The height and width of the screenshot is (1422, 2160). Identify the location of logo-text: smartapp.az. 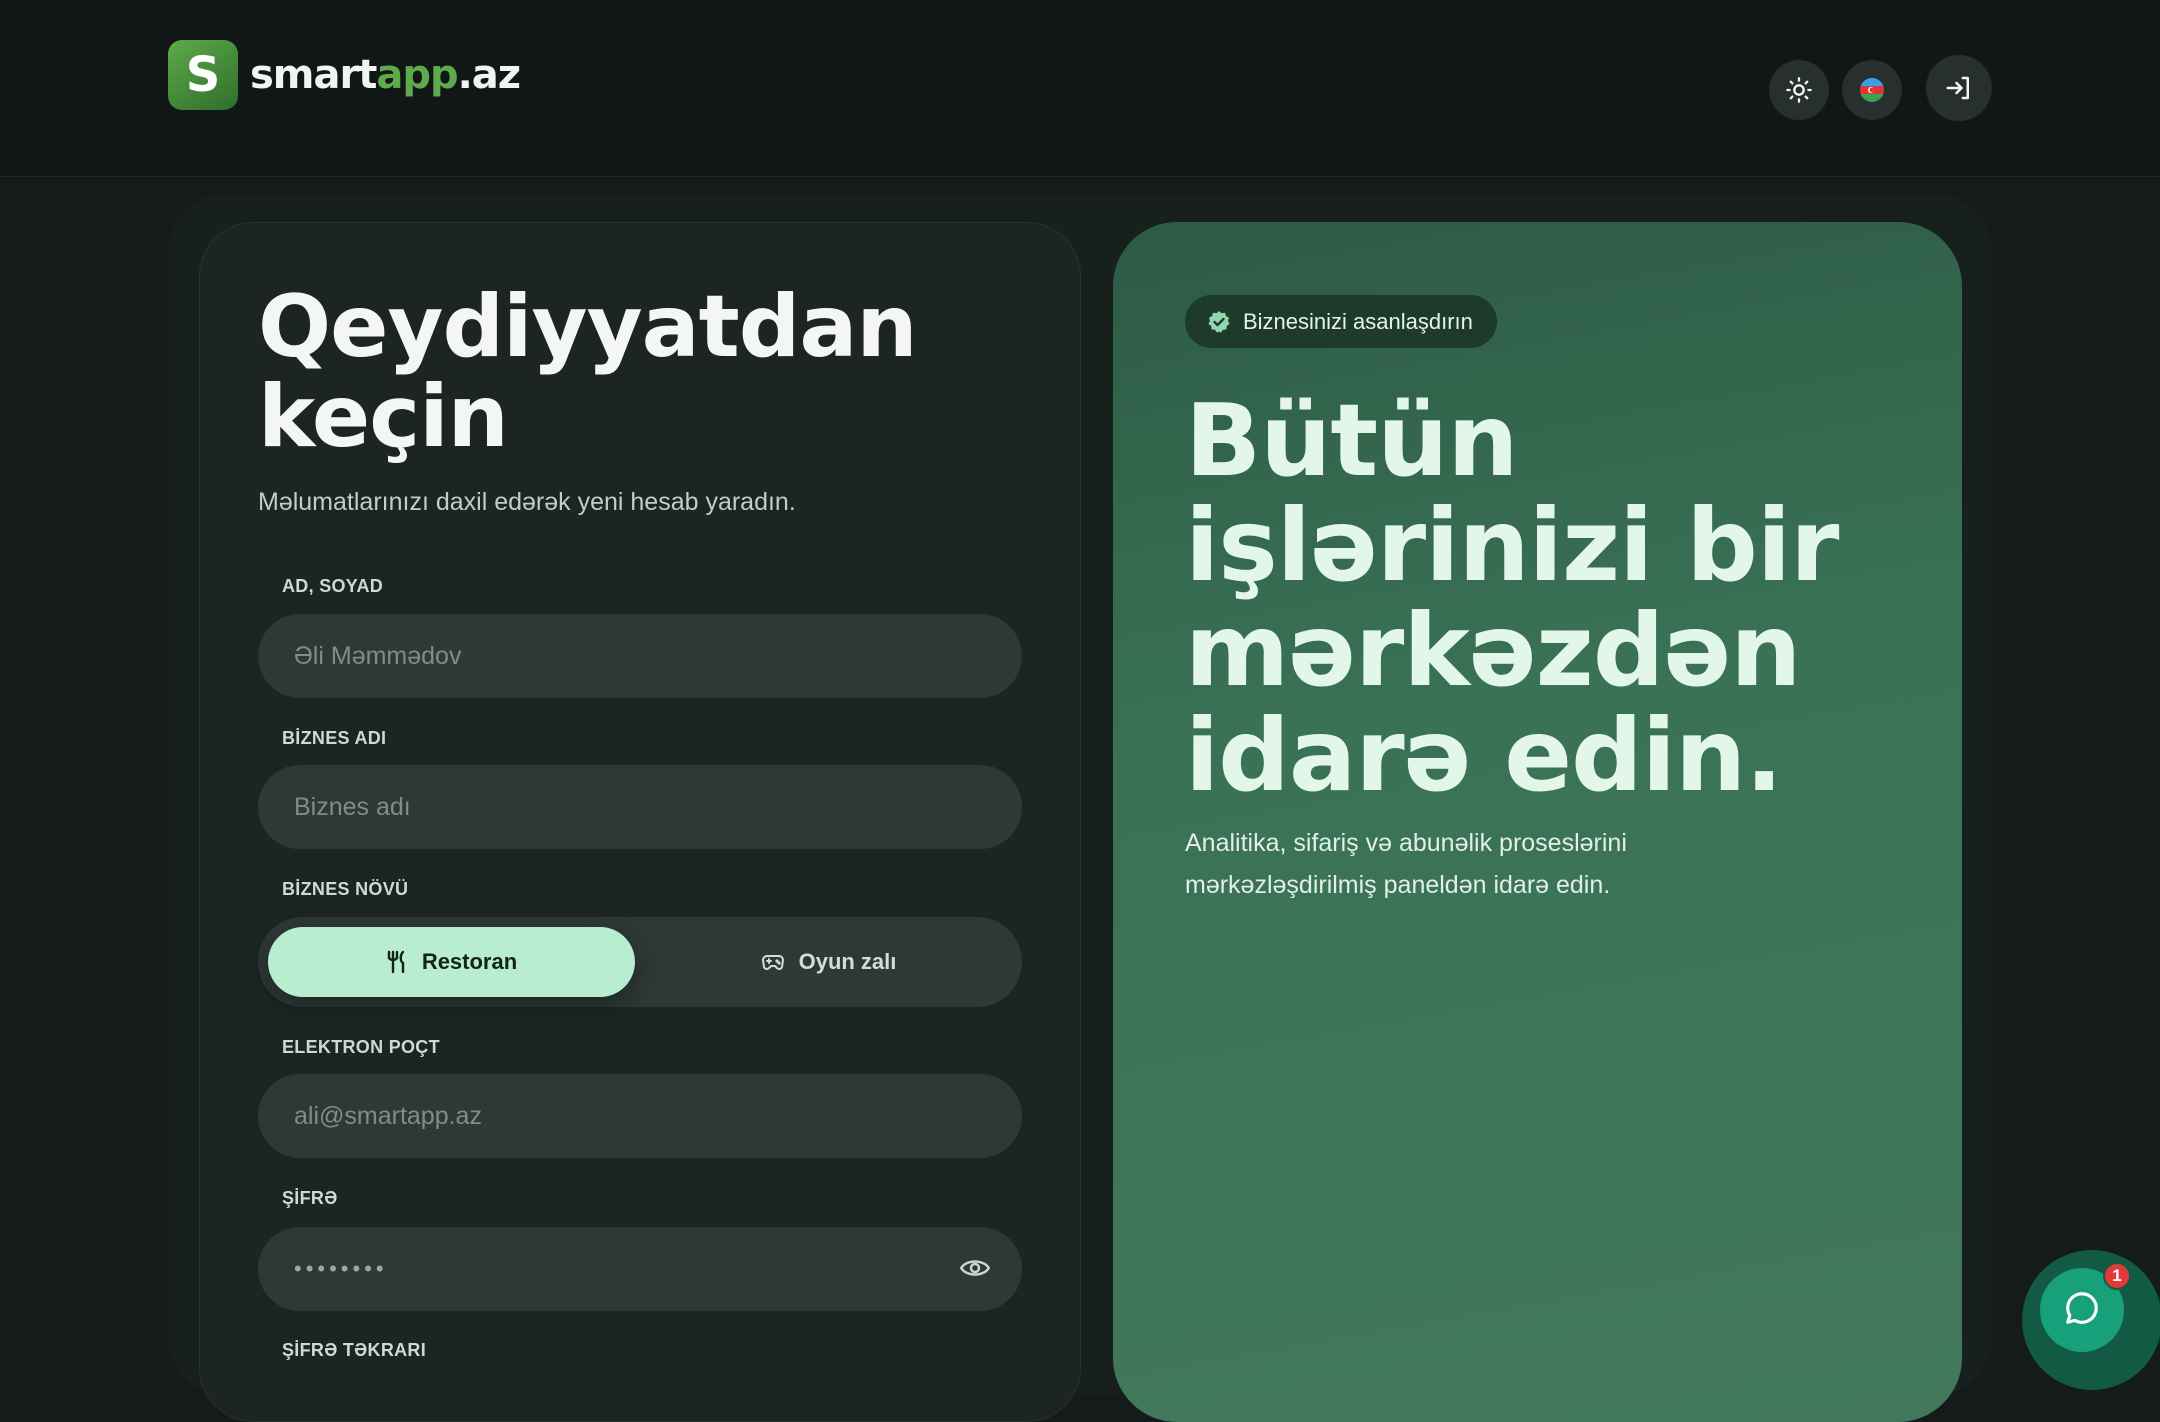
(385, 75).